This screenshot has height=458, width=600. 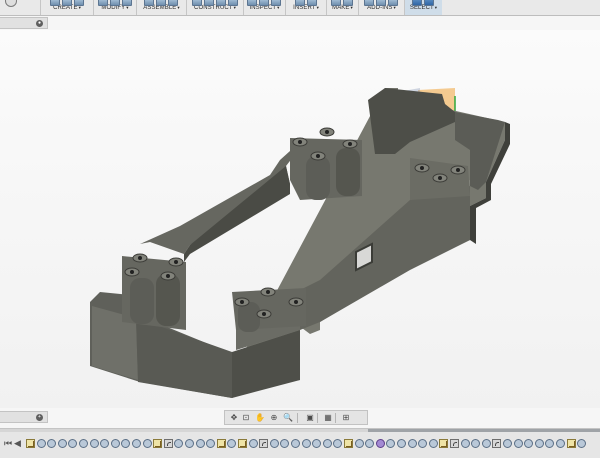 What do you see at coordinates (380, 443) in the screenshot?
I see `timeline-body-feature-icon` at bounding box center [380, 443].